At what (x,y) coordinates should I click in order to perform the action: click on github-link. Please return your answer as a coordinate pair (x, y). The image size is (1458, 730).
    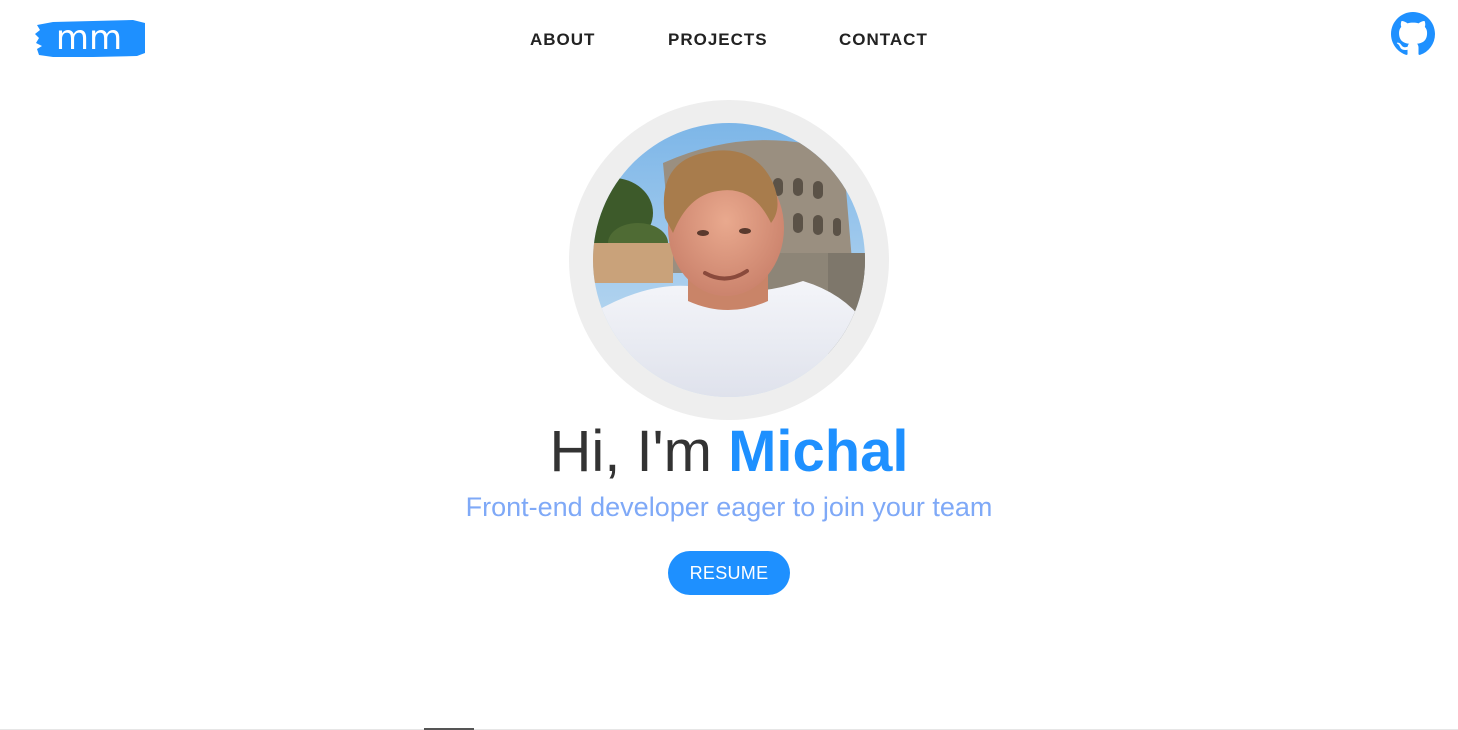
    Looking at the image, I should click on (1413, 34).